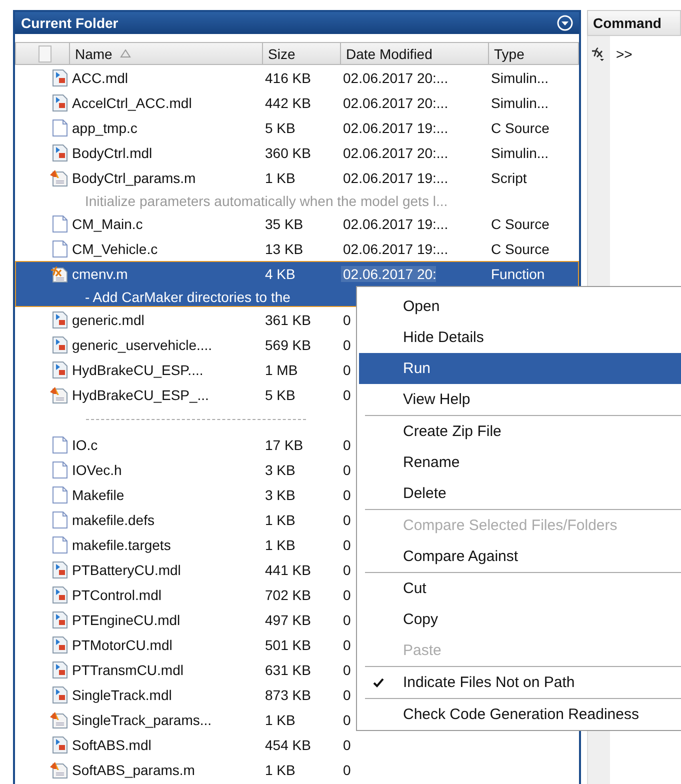 This screenshot has width=681, height=784. Describe the element at coordinates (520, 337) in the screenshot. I see `menu-item: Hide Details` at that location.